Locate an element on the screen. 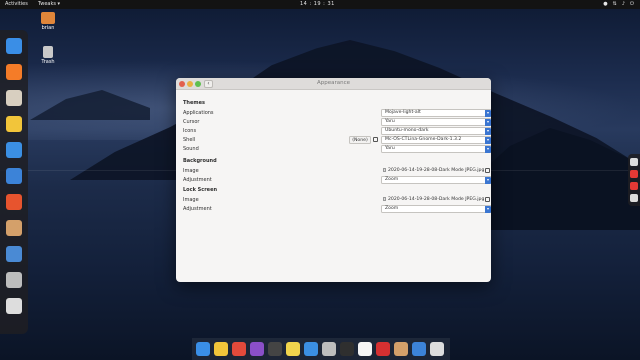  row-applications: Applications Mojave-light-alt ▾ is located at coordinates (337, 113).